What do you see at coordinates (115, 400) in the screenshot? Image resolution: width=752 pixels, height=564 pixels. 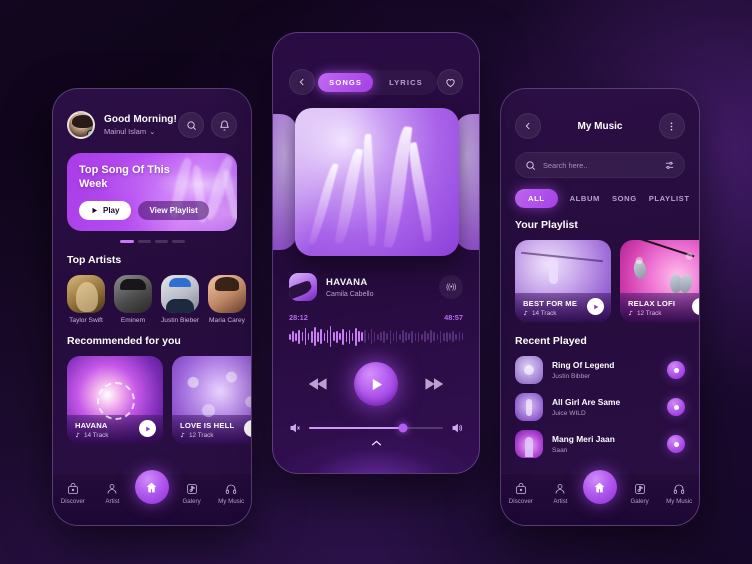 I see `recommended-card: HAVANA 14 Track` at bounding box center [115, 400].